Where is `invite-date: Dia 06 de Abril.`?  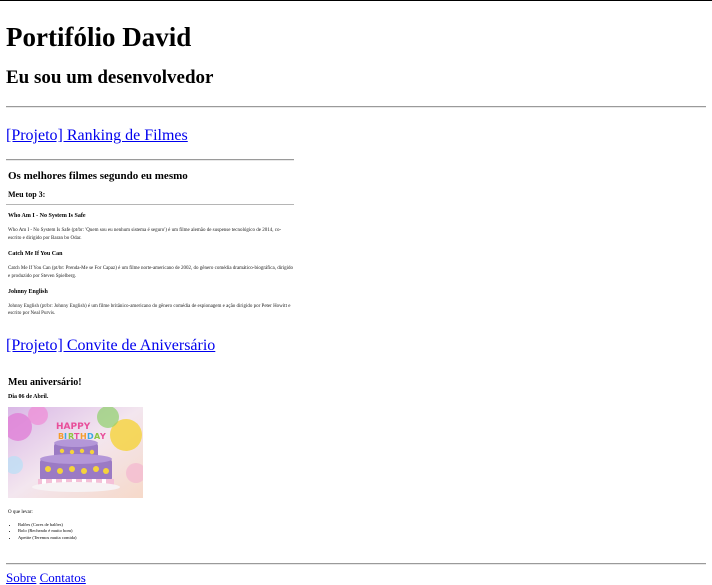 invite-date: Dia 06 de Abril. is located at coordinates (28, 397).